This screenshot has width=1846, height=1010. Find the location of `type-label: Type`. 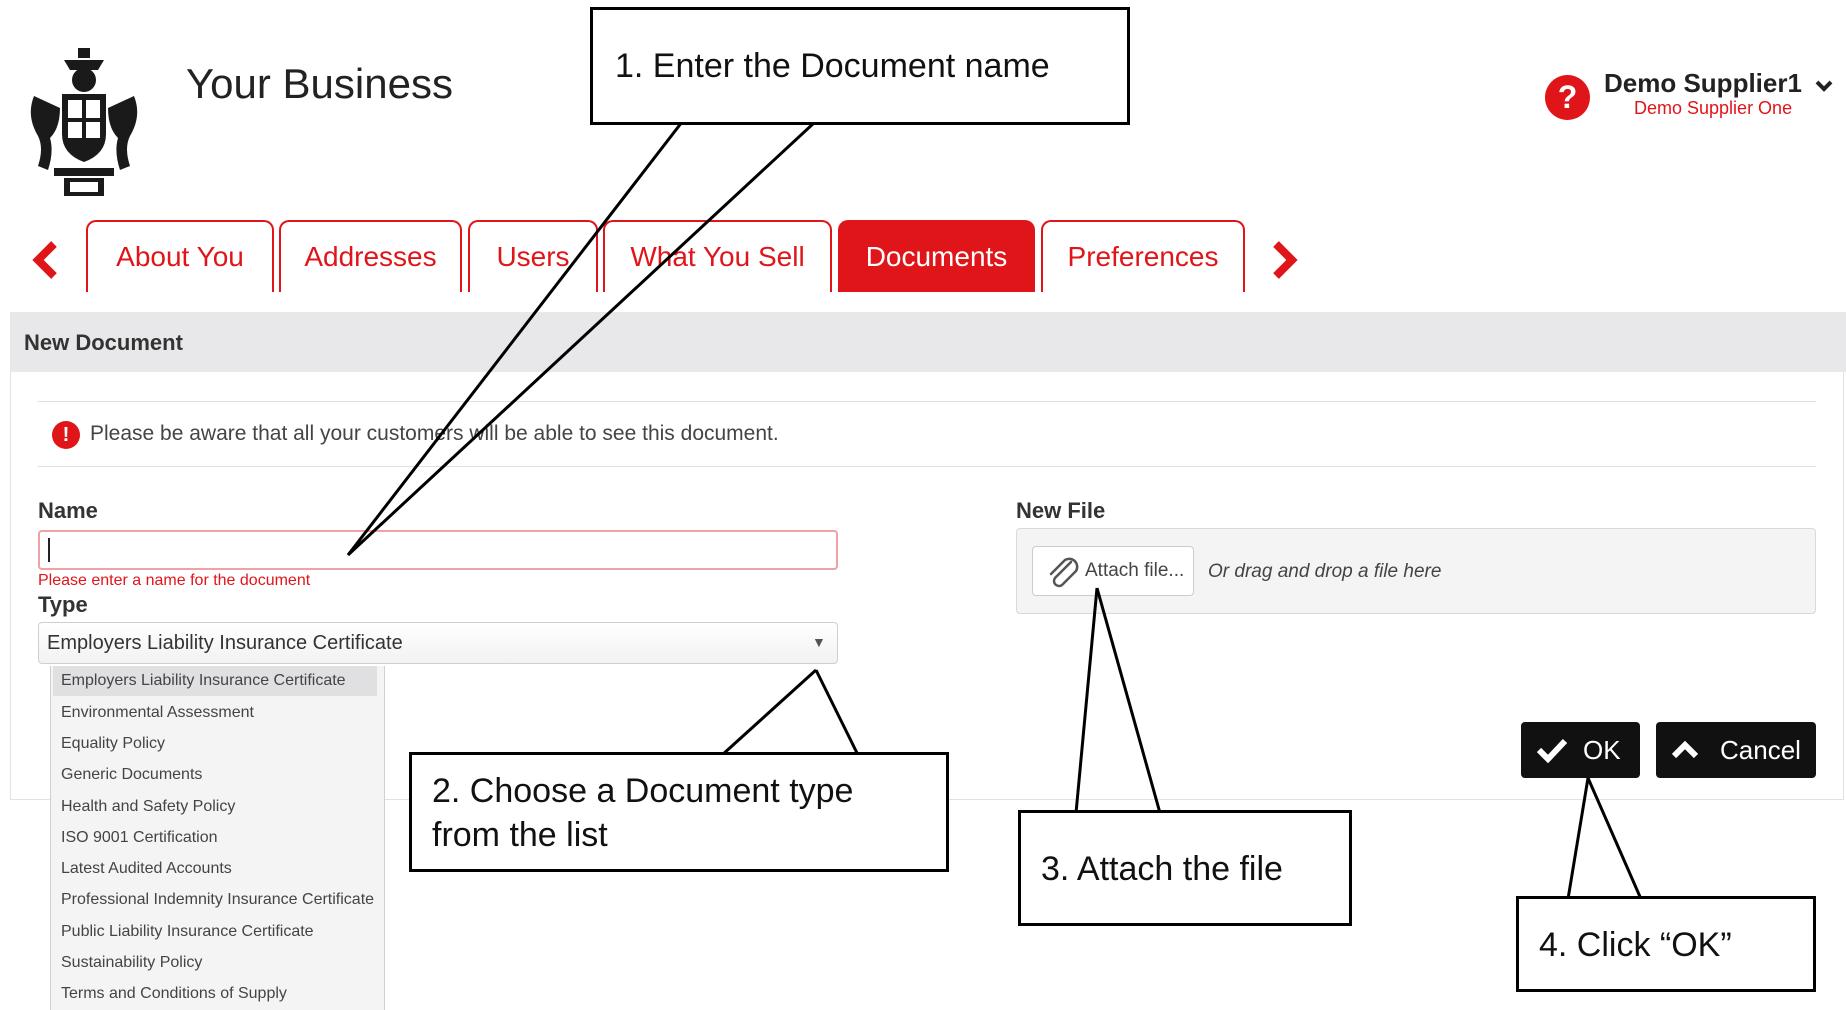

type-label: Type is located at coordinates (63, 604).